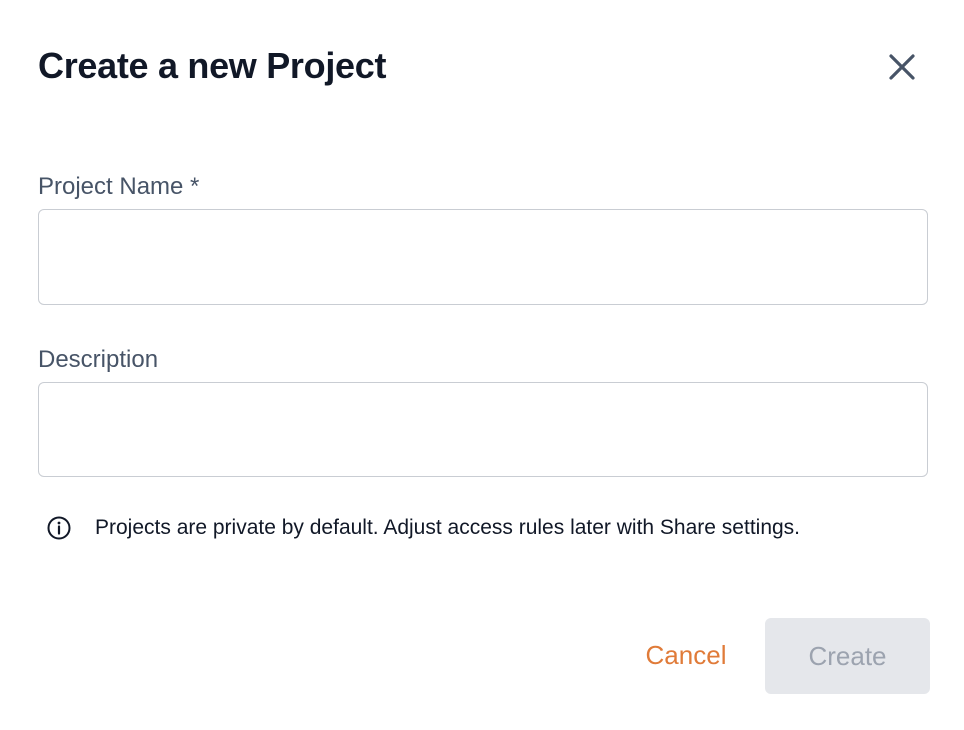  Describe the element at coordinates (212, 65) in the screenshot. I see `dialog-title: Create a new Project` at that location.